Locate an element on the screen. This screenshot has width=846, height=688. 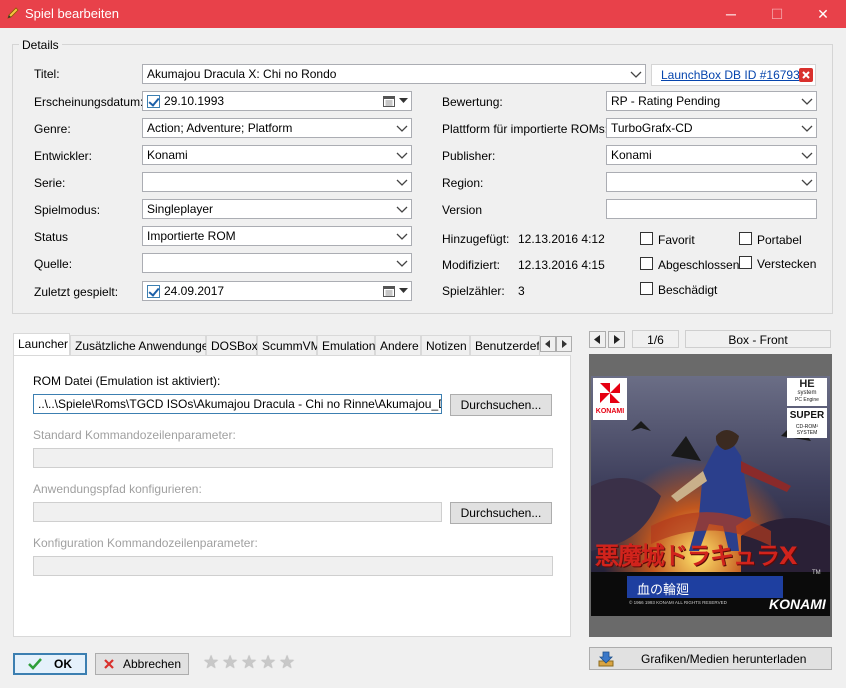
launchbox-db-link: LaunchBox DB ID #16793 is located at coordinates (730, 75).